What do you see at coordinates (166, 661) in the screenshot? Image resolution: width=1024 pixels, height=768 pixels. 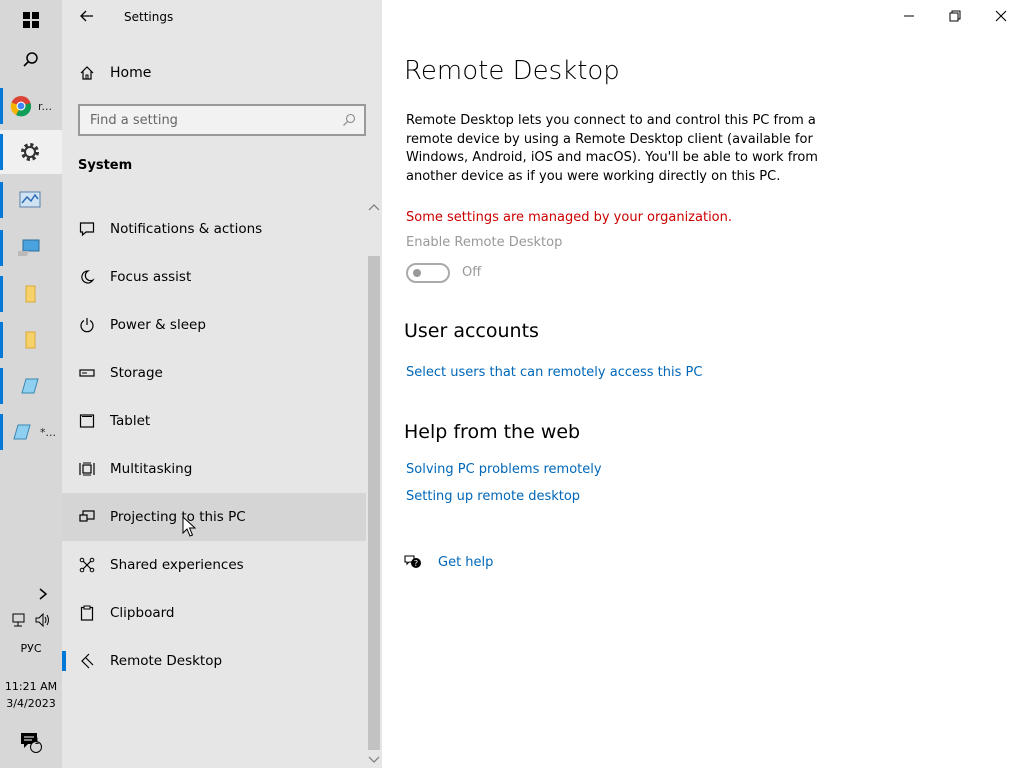 I see `nav-item-label: Remote Desktop` at bounding box center [166, 661].